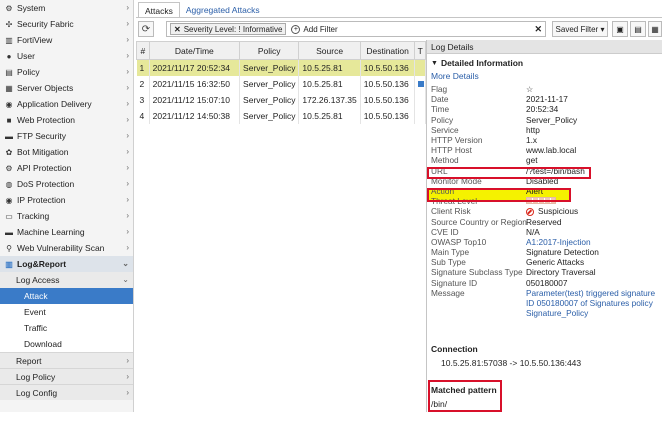 The image size is (662, 426). I want to click on sidebar-item-web-vulnerability-scan: ⚲ Web Vulnerability Scan ›, so click(66, 248).